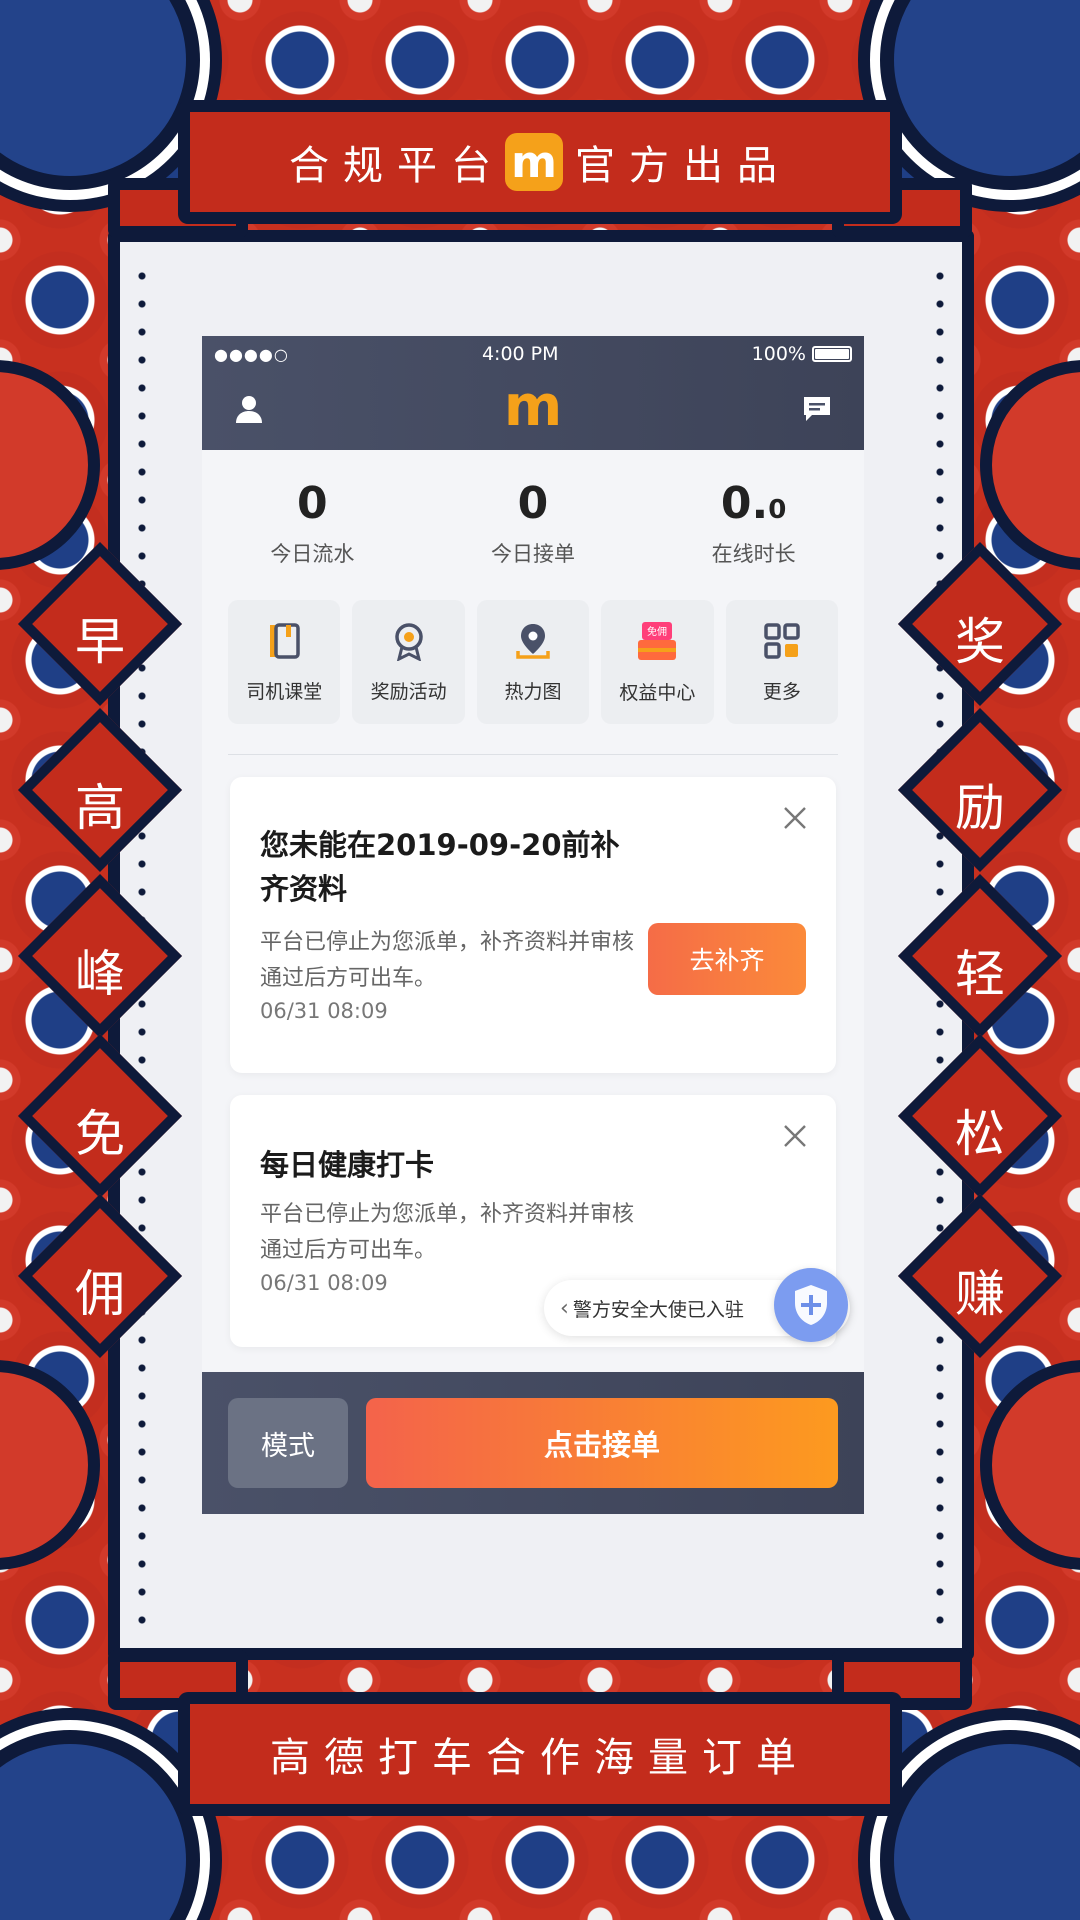 The height and width of the screenshot is (1920, 1080). Describe the element at coordinates (753, 503) in the screenshot. I see `stat-value: 0.0` at that location.